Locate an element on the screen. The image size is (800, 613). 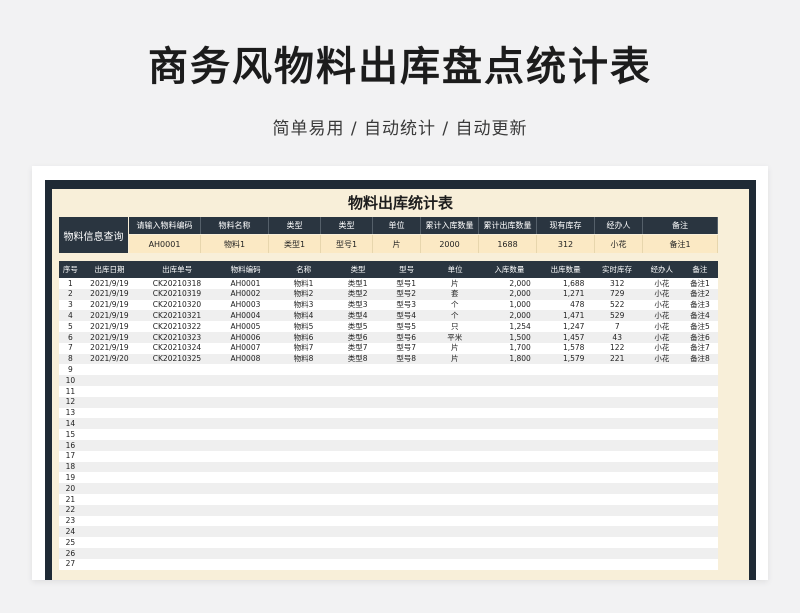
table-cell: 23 is located at coordinates (70, 521).